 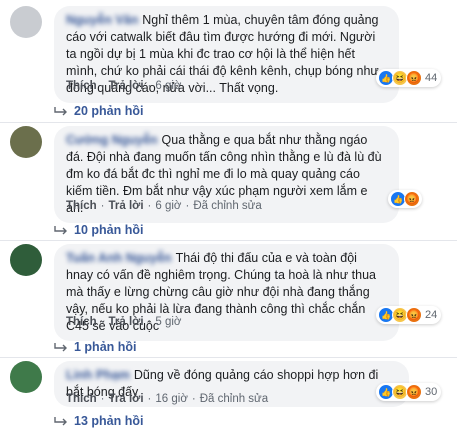 I want to click on view-replies: 10 phản hồi, so click(x=98, y=230).